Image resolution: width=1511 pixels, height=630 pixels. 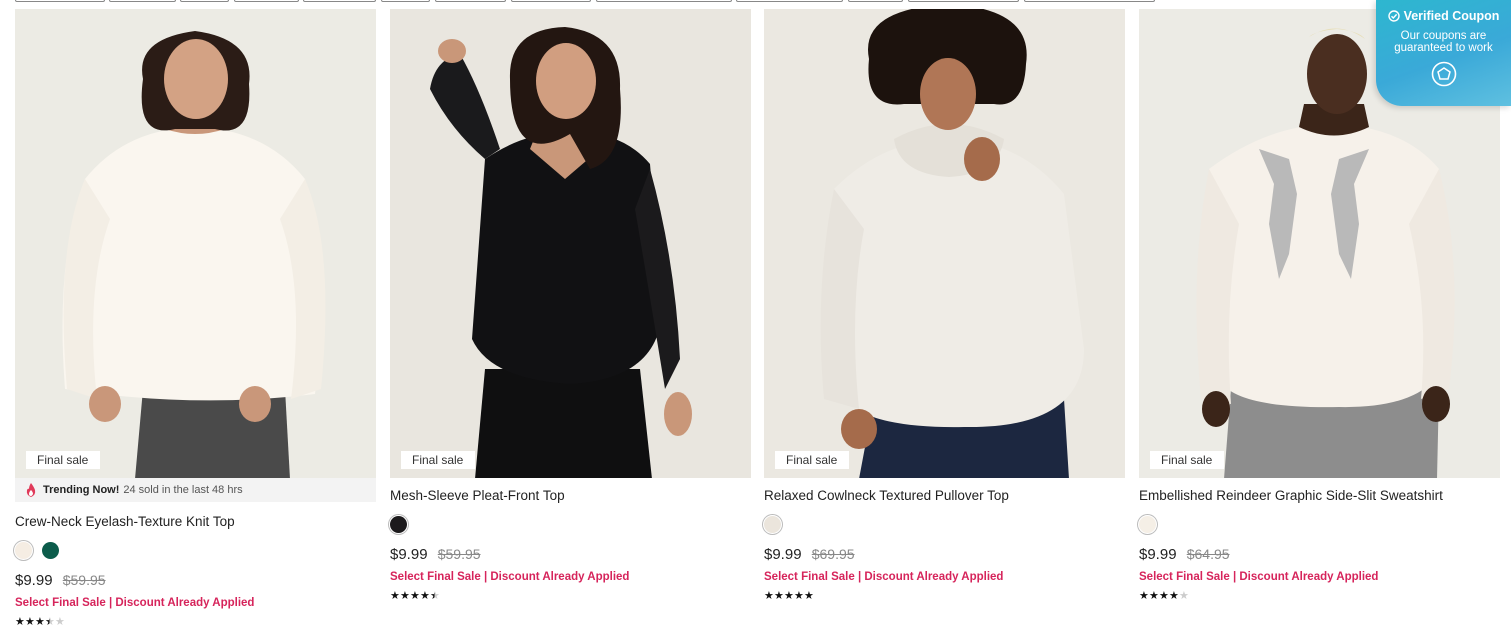 What do you see at coordinates (1319, 556) in the screenshot?
I see `price-row: $9.99 $64.95` at bounding box center [1319, 556].